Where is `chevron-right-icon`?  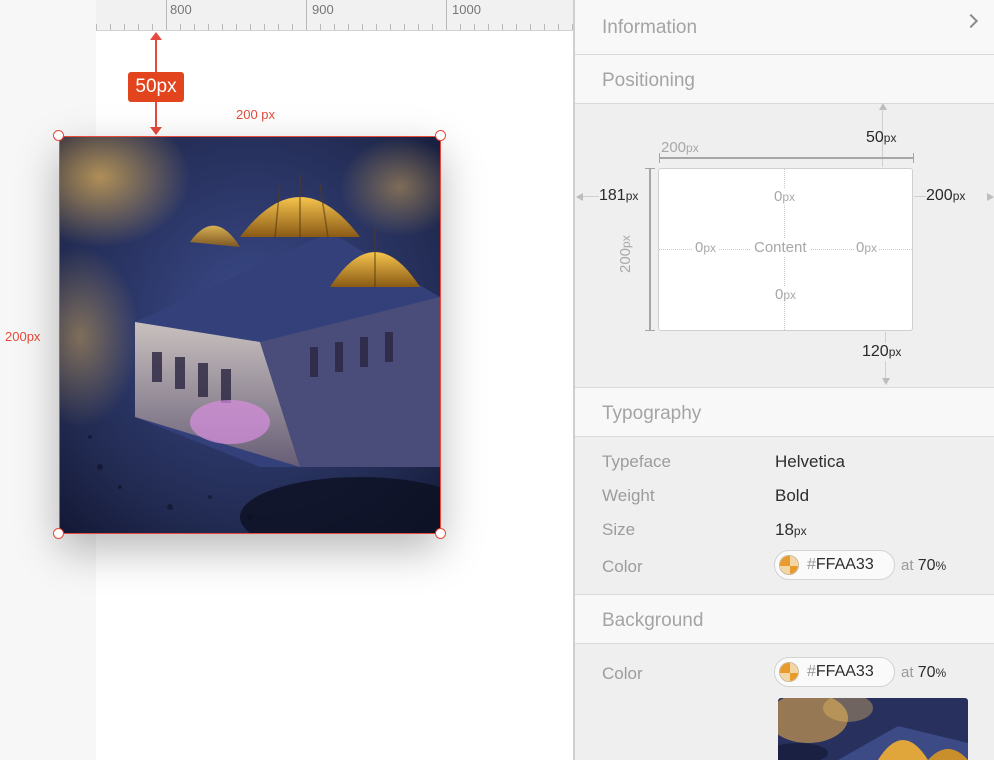
chevron-right-icon is located at coordinates (971, 21).